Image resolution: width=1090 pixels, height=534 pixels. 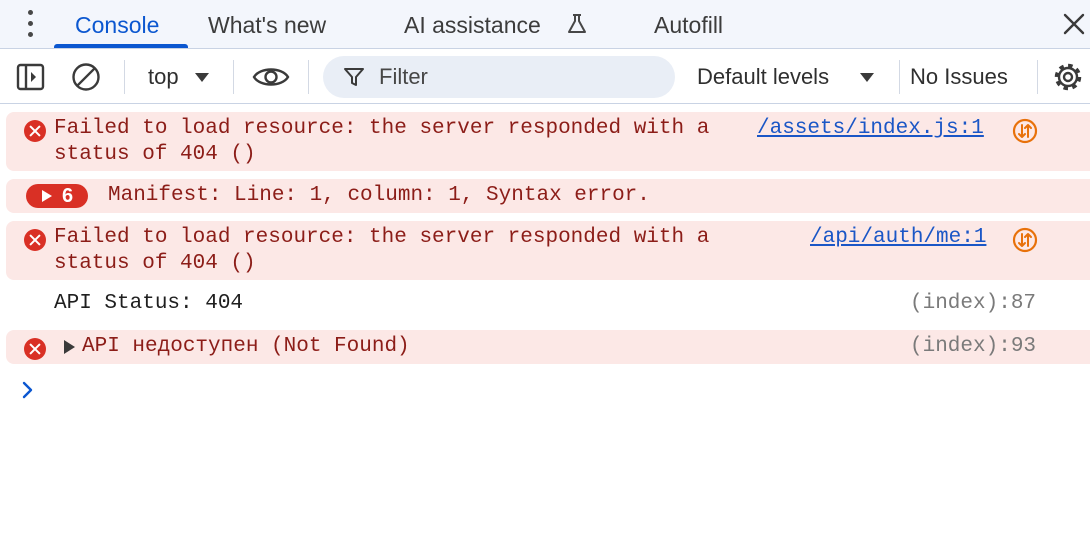 What do you see at coordinates (548, 347) in the screenshot?
I see `console-message-error: API недоступен (Not Found) (index):93` at bounding box center [548, 347].